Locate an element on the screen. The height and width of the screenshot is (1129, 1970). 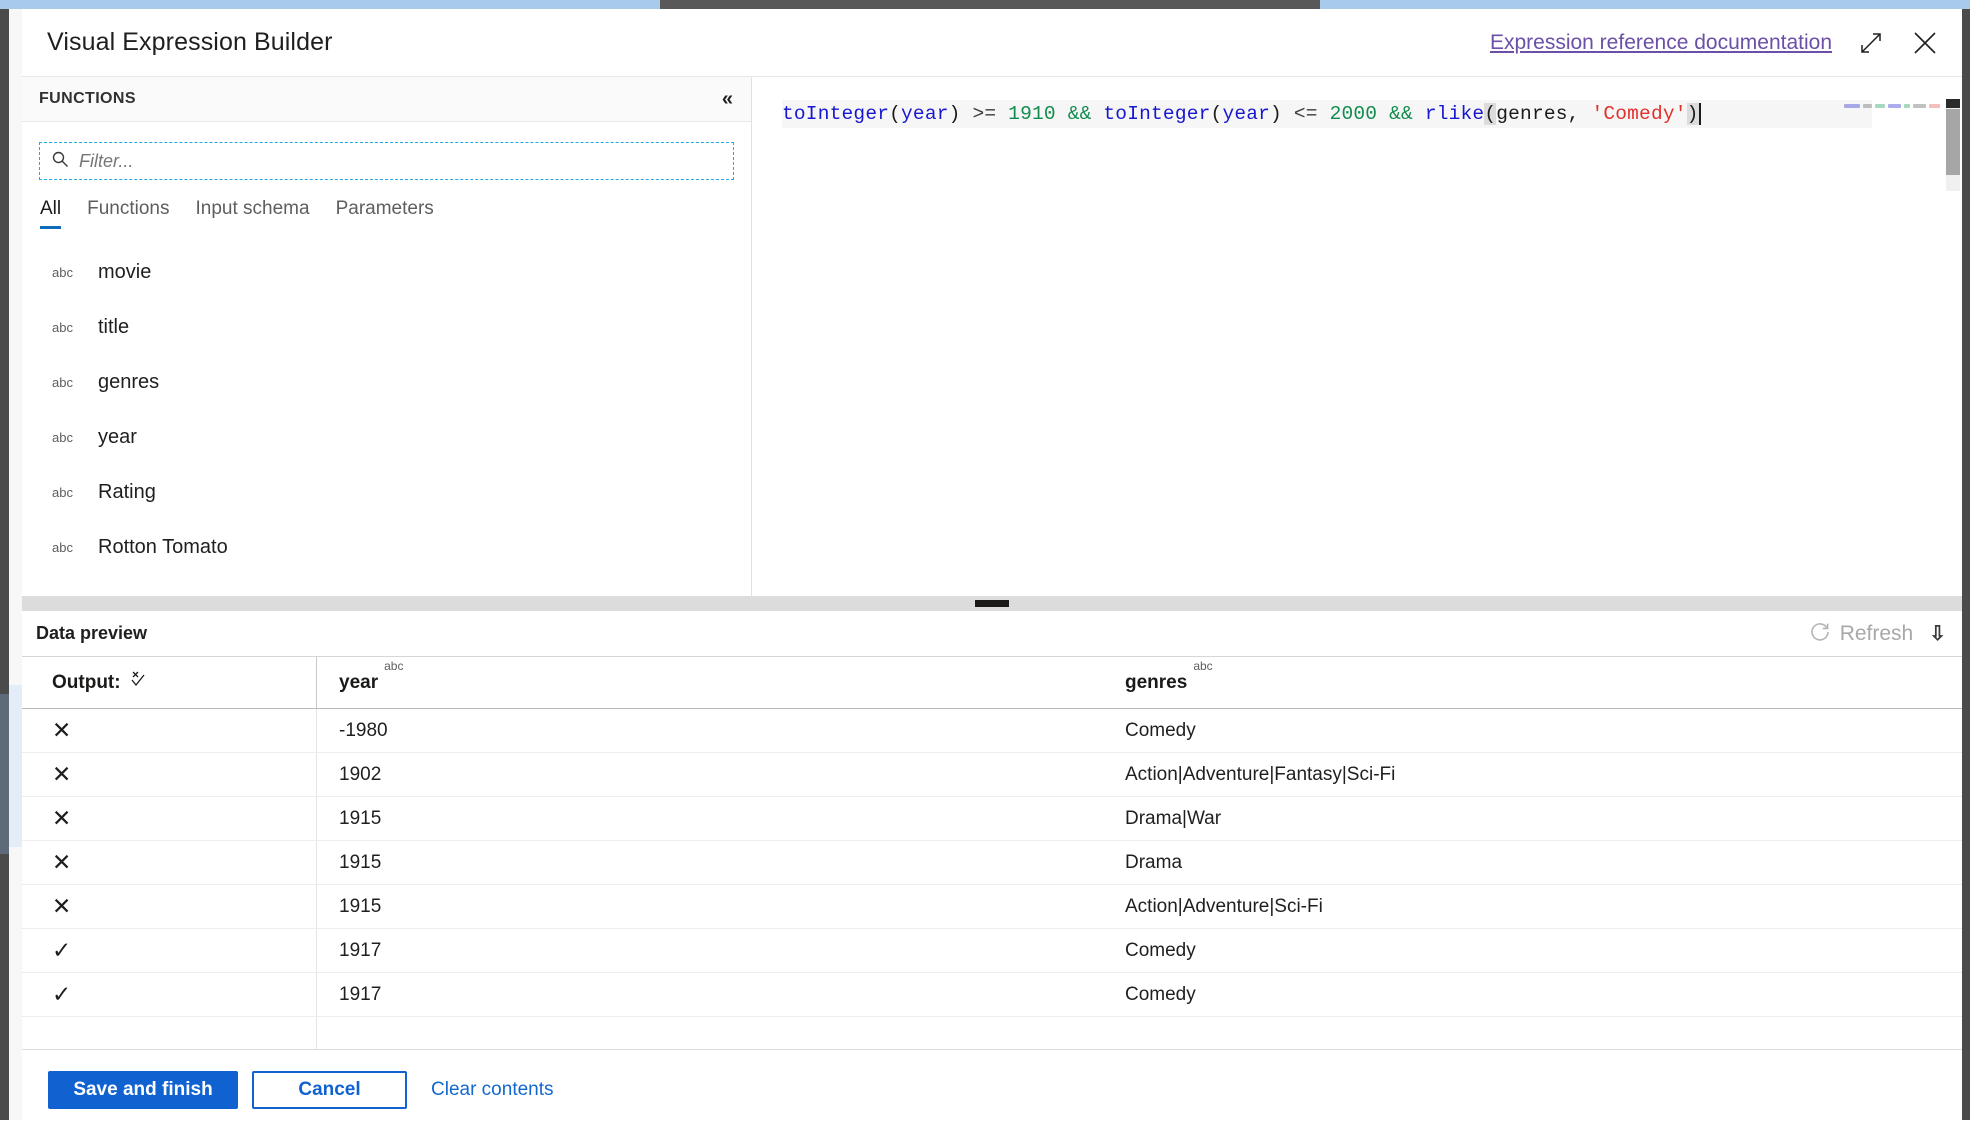
close-icon is located at coordinates (1925, 43).